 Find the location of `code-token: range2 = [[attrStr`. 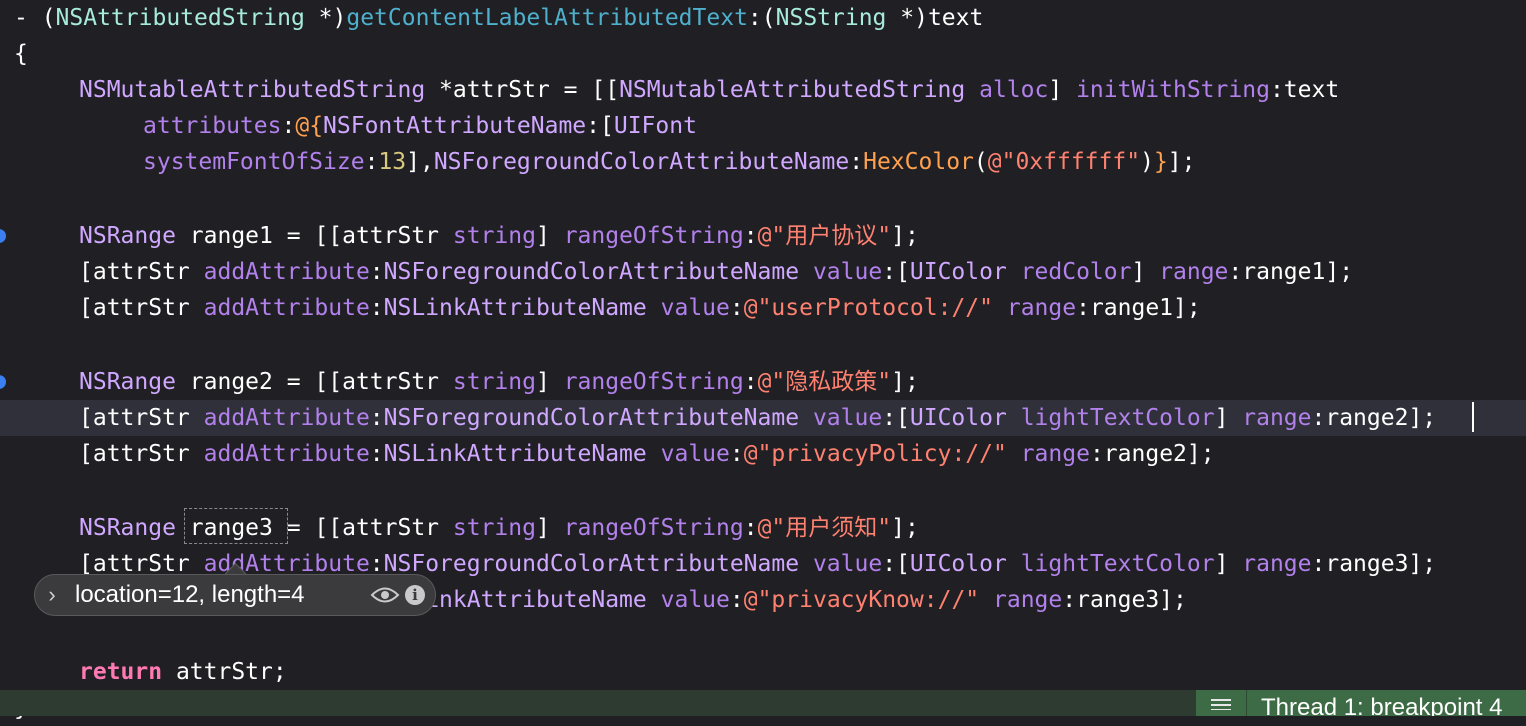

code-token: range2 = [[attrStr is located at coordinates (314, 382).